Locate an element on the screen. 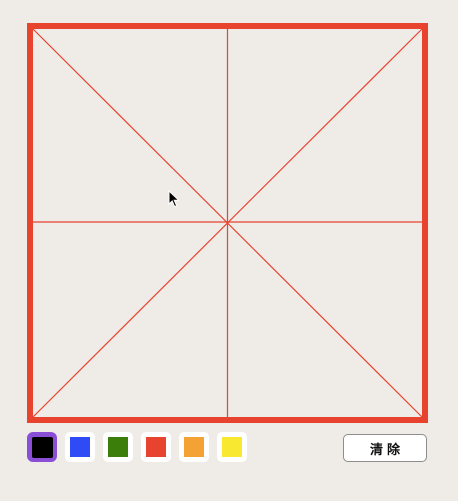 The height and width of the screenshot is (501, 458). blue-color-chip is located at coordinates (80, 447).